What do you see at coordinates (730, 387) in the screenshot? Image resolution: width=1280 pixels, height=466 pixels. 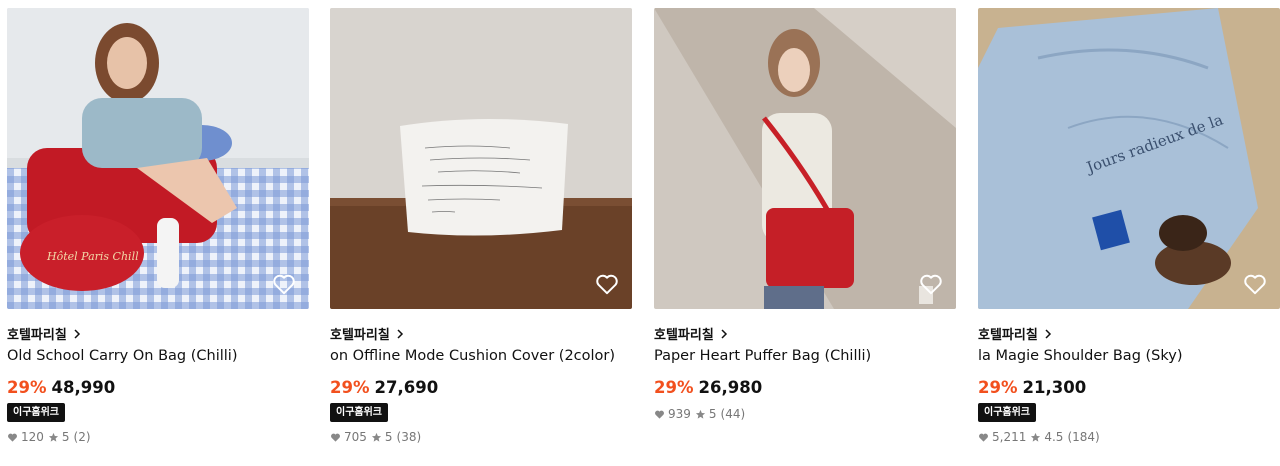 I see `sale-price: 26,980` at bounding box center [730, 387].